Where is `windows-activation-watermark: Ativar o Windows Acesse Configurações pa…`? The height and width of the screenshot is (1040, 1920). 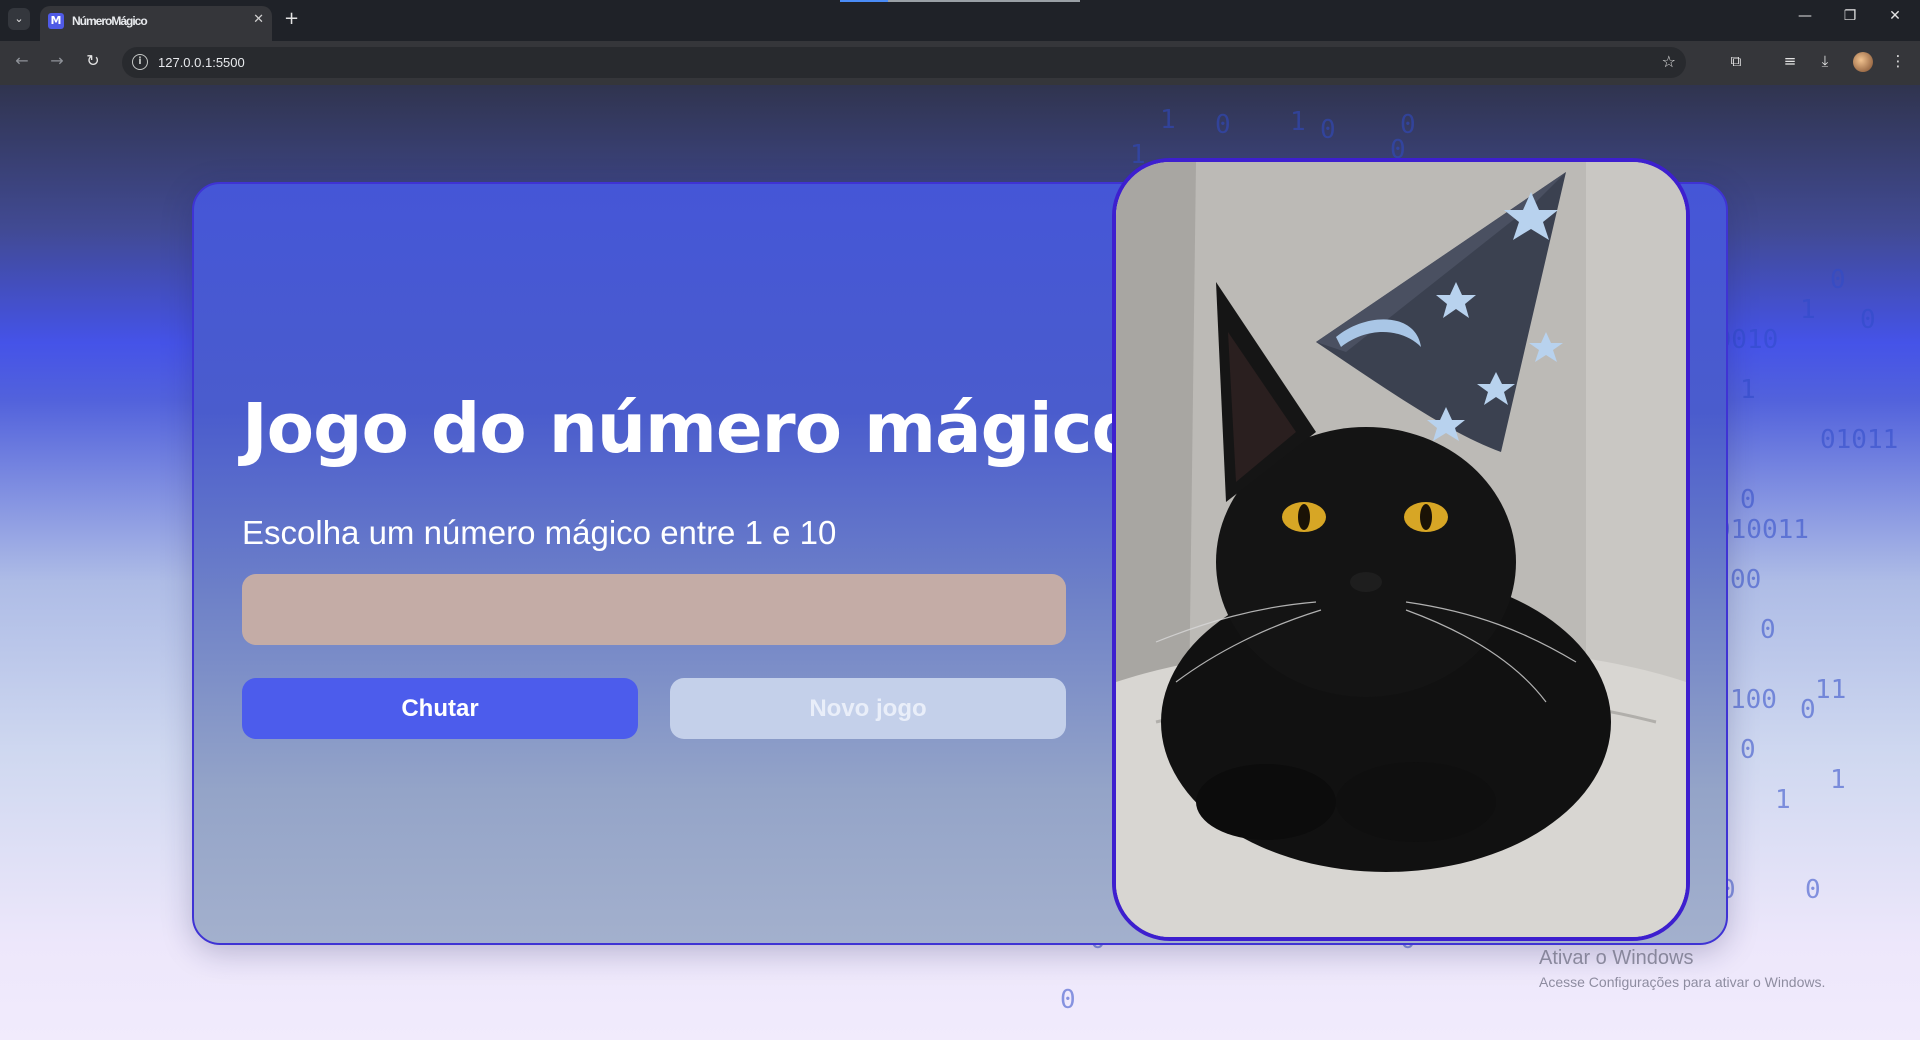 windows-activation-watermark: Ativar o Windows Acesse Configurações pa… is located at coordinates (1682, 968).